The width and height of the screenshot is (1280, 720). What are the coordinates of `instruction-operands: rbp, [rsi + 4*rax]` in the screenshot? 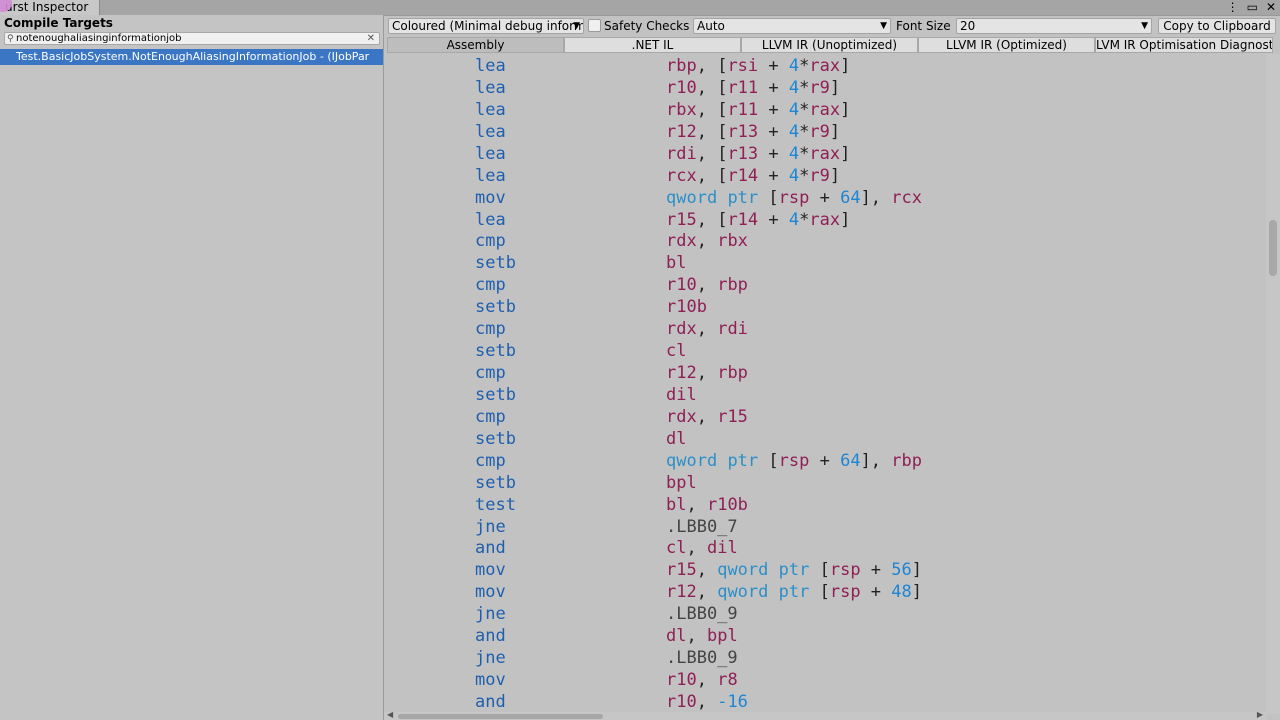 It's located at (758, 66).